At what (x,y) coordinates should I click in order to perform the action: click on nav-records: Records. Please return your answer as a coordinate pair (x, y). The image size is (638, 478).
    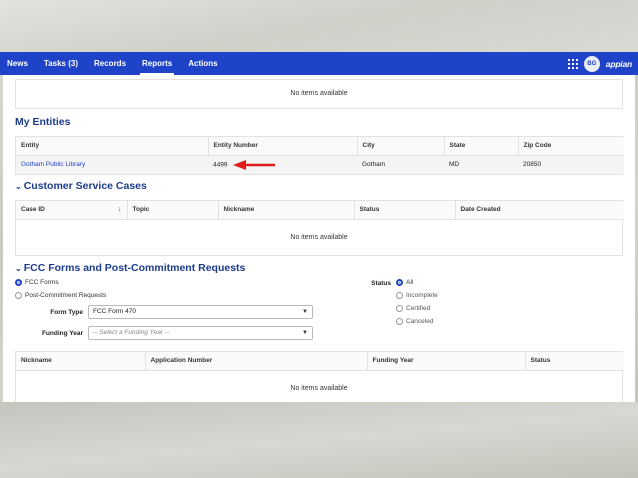
    Looking at the image, I should click on (110, 63).